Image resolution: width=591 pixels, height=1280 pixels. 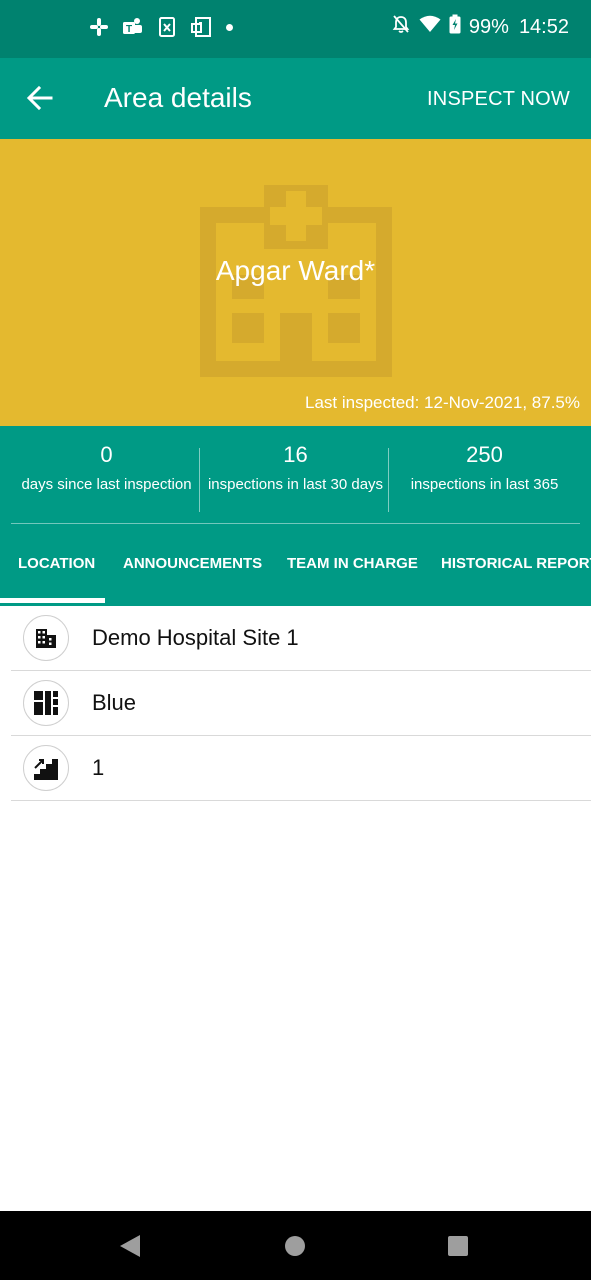 I want to click on circle-home-icon, so click(x=295, y=1246).